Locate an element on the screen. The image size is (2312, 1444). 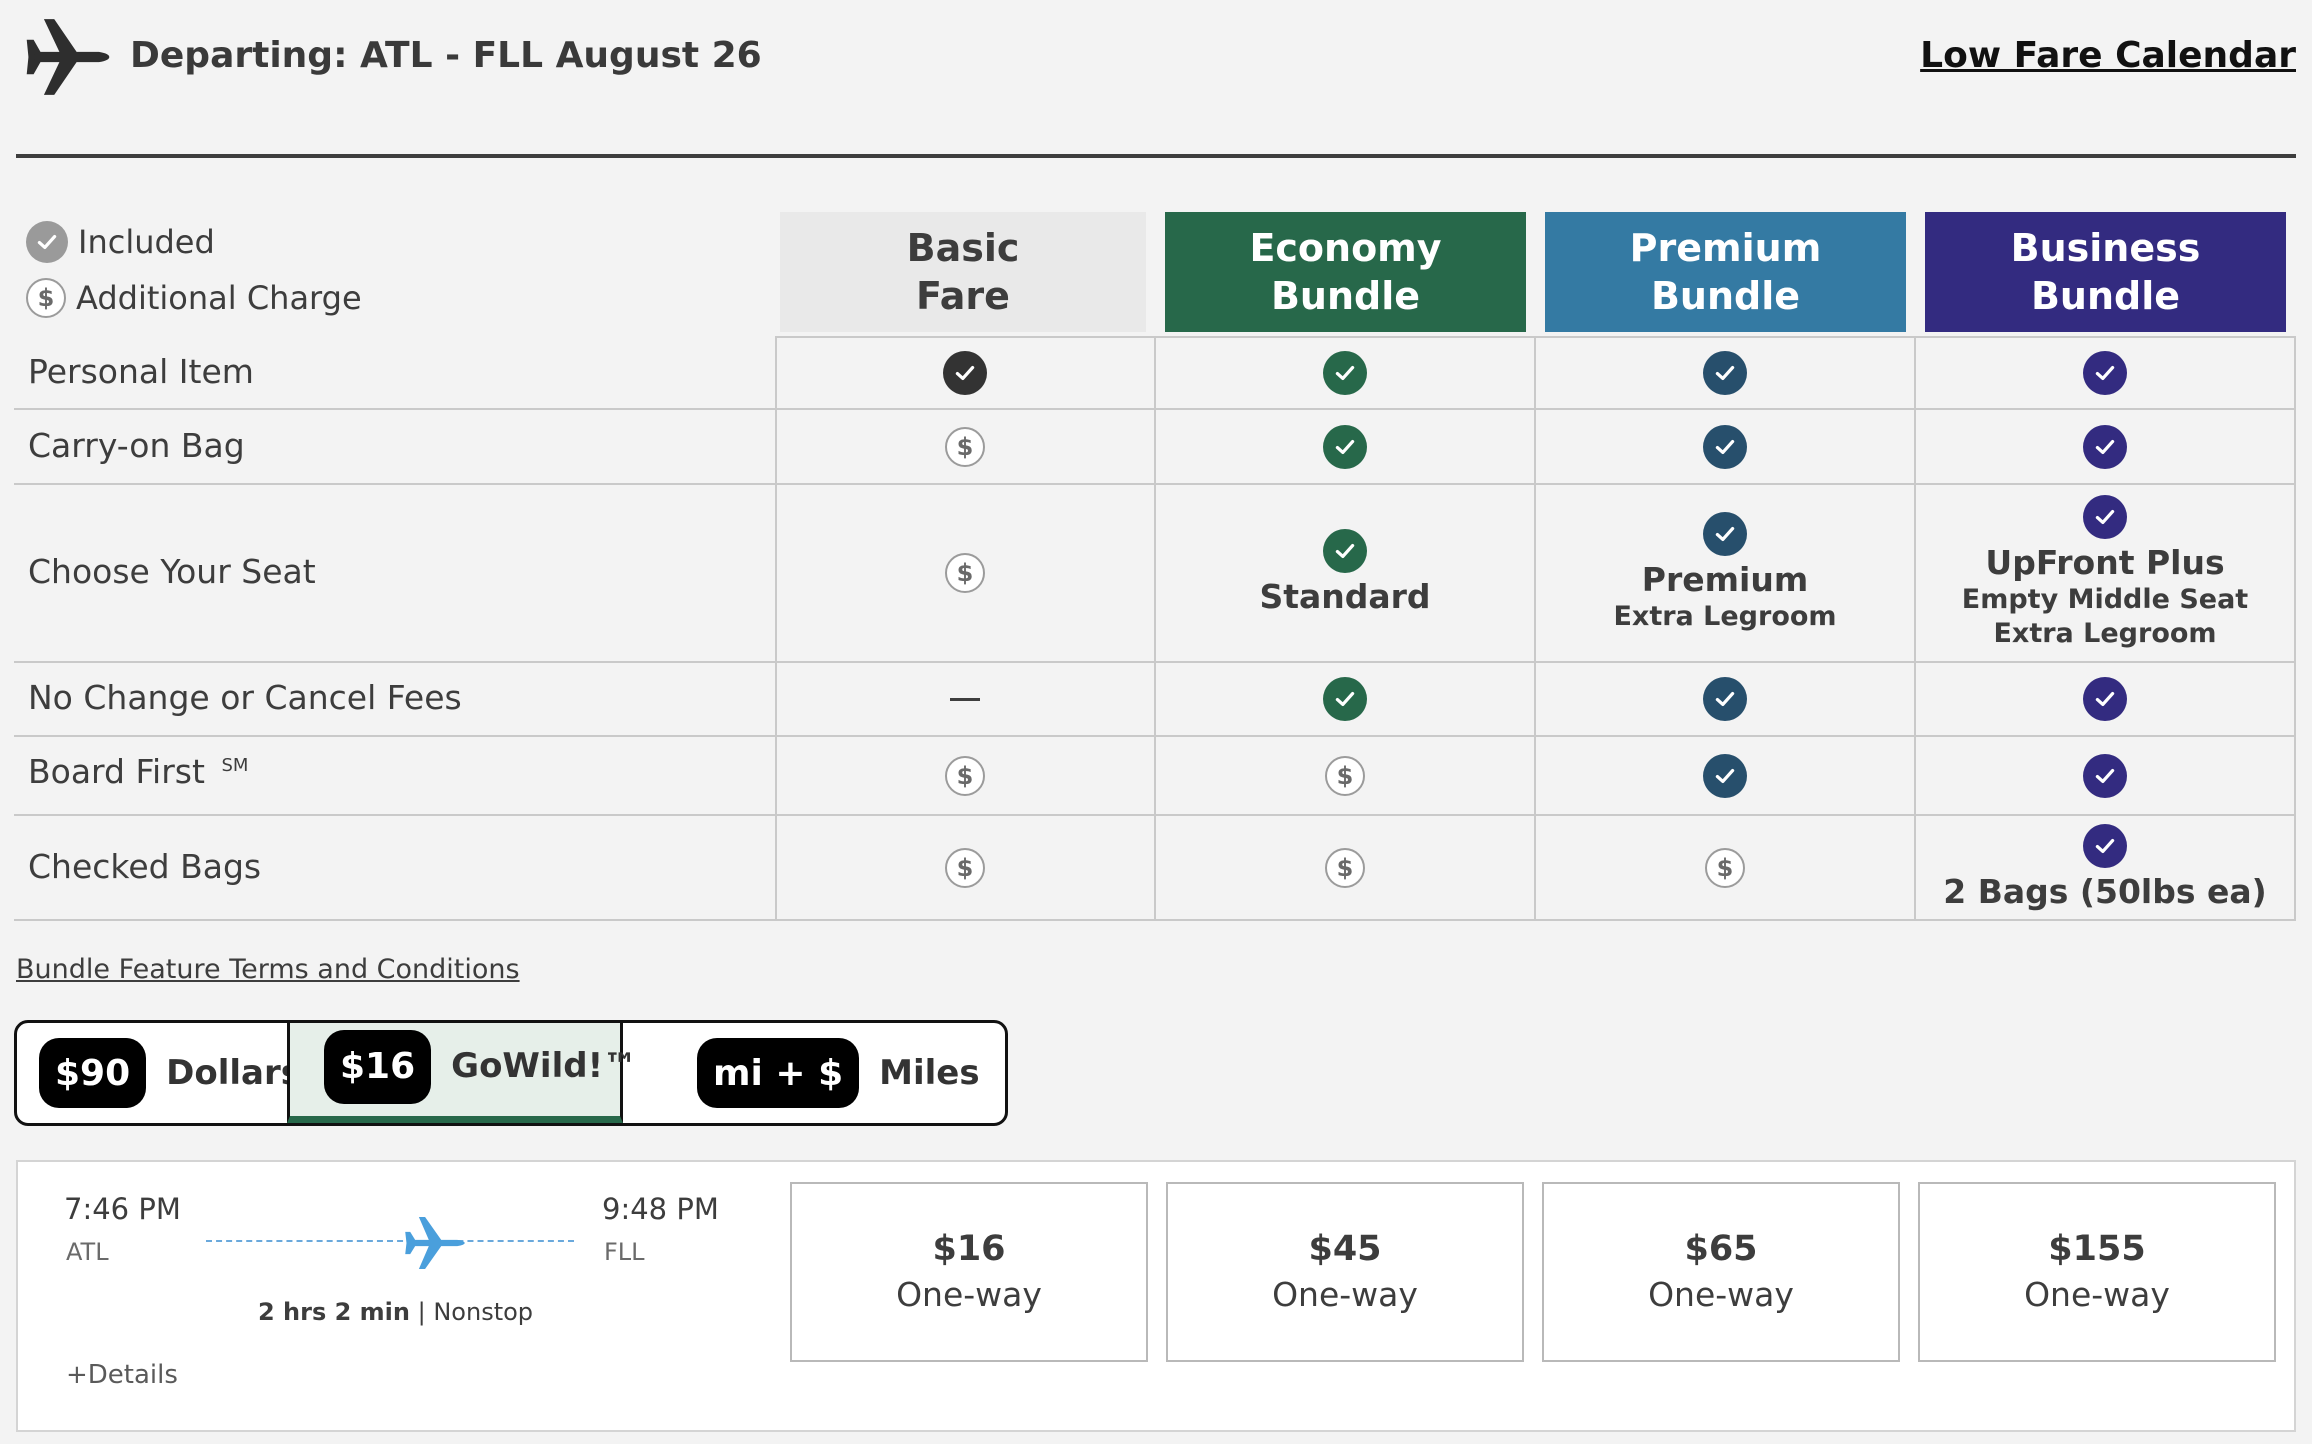
departure-airport: ATL is located at coordinates (87, 1252).